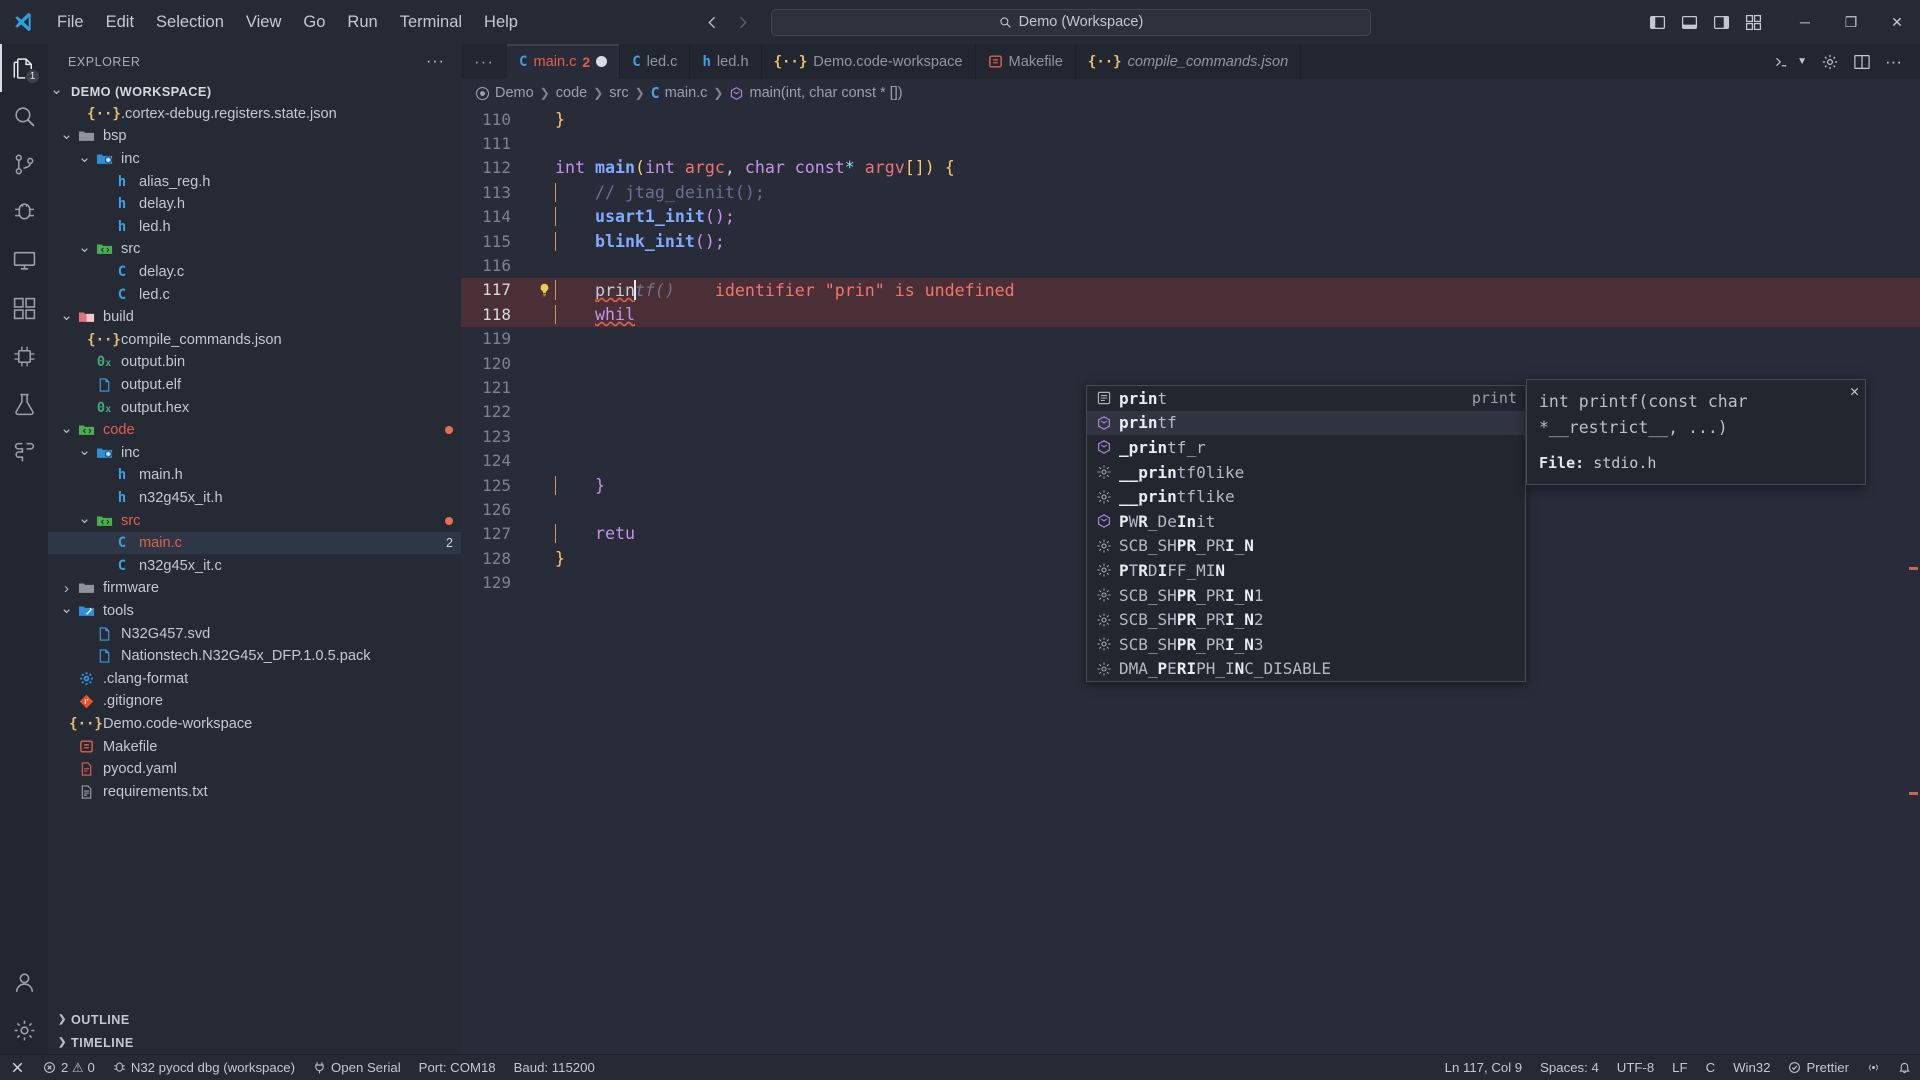 The image size is (1920, 1080). What do you see at coordinates (1751, 1067) in the screenshot?
I see `status-platform: Win32` at bounding box center [1751, 1067].